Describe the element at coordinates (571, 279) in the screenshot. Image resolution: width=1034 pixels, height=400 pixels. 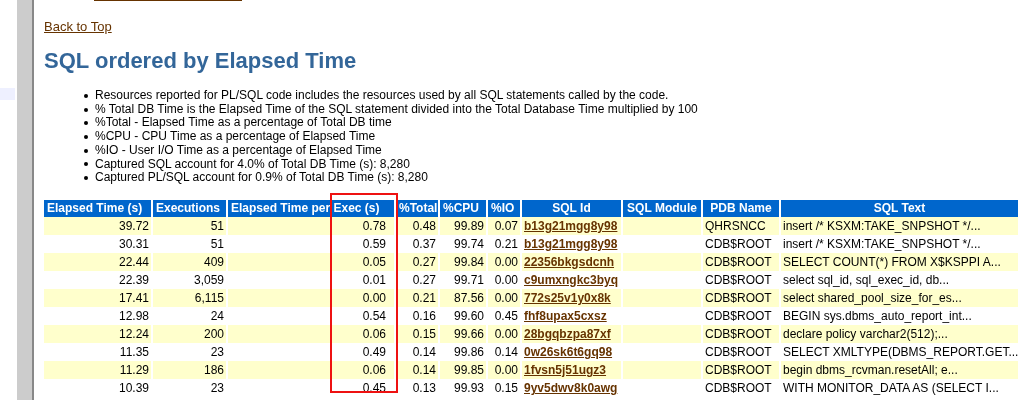
I see `sql-id-link: c9umxngkc3byq` at that location.